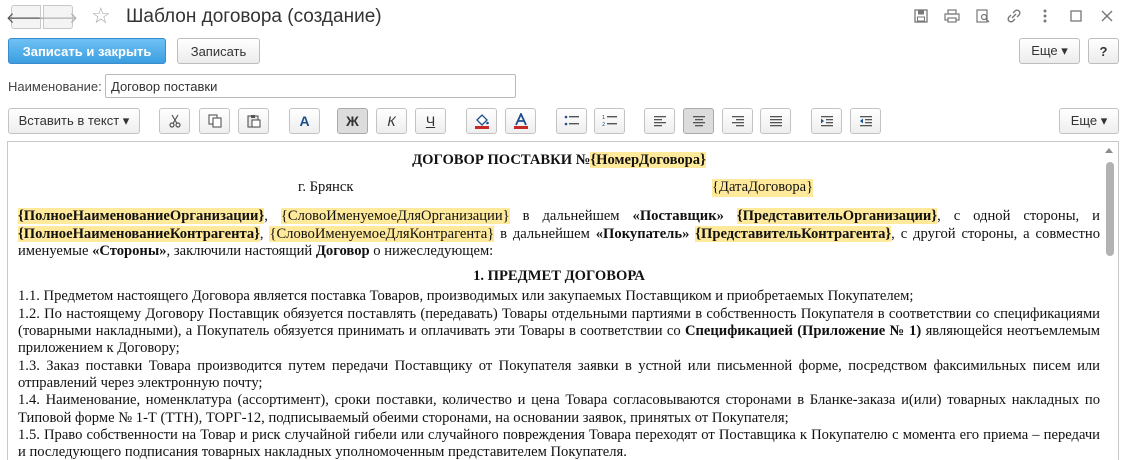 The width and height of the screenshot is (1126, 460). I want to click on italic-button: К, so click(391, 121).